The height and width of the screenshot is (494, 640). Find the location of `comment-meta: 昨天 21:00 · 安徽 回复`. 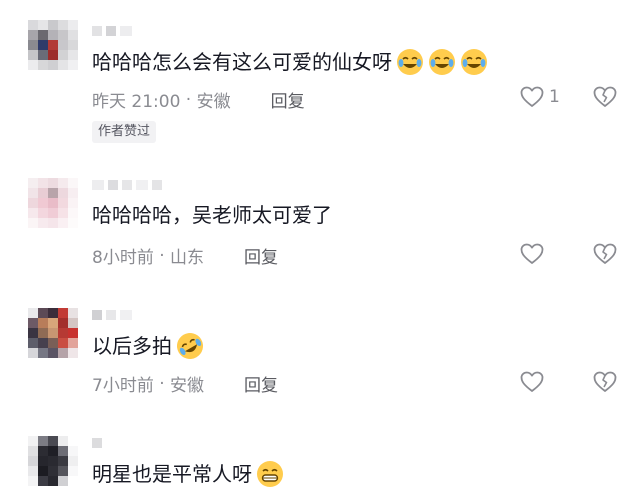

comment-meta: 昨天 21:00 · 安徽 回复 is located at coordinates (198, 100).